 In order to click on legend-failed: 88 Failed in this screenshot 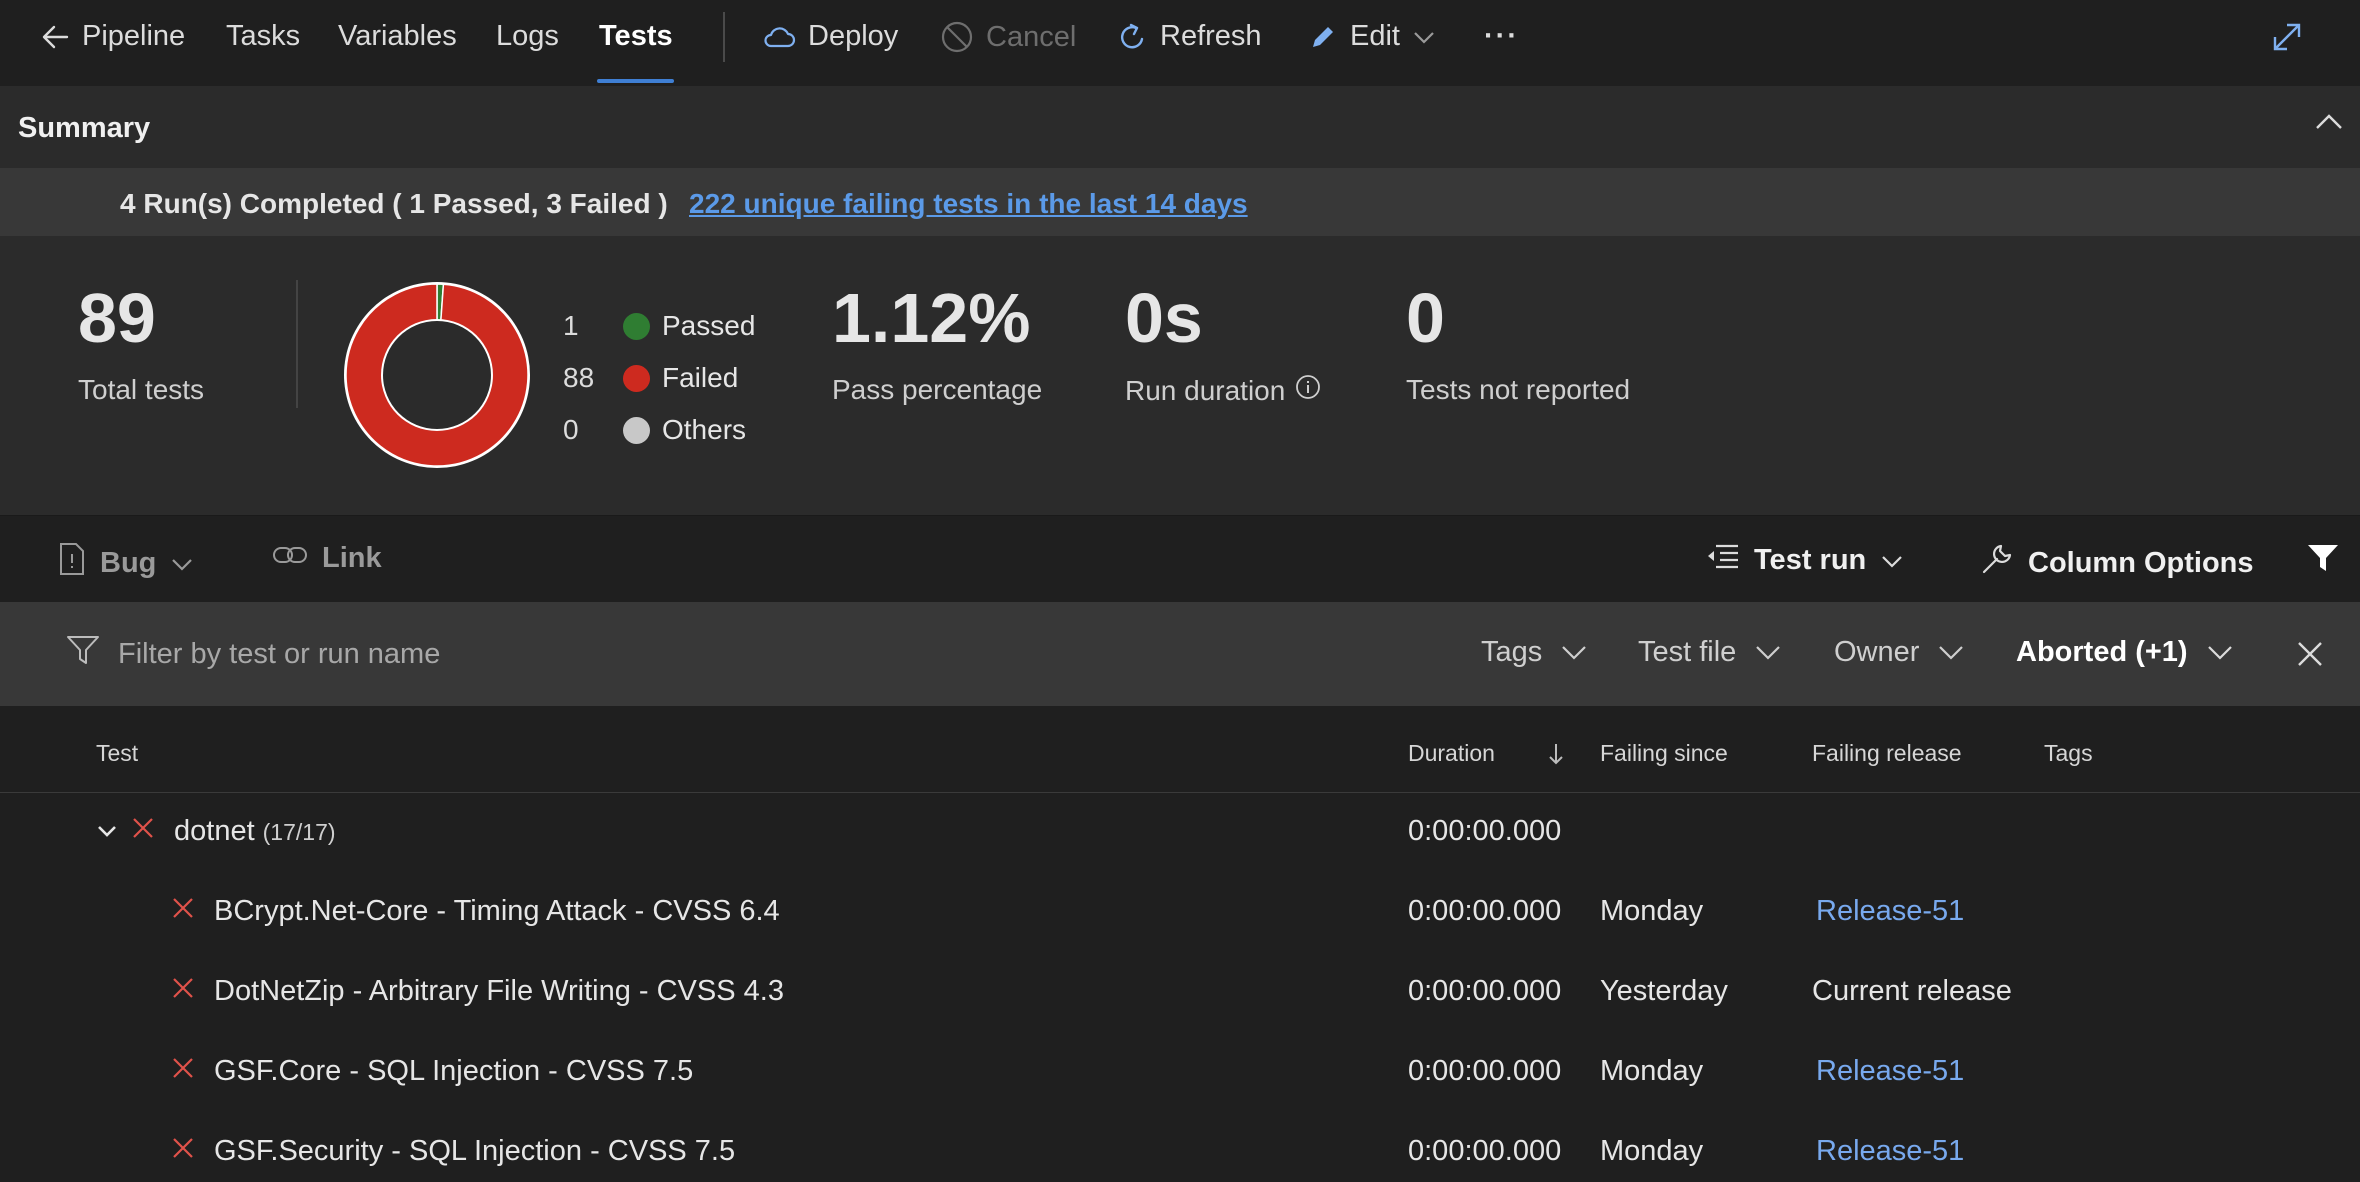, I will do `click(650, 378)`.